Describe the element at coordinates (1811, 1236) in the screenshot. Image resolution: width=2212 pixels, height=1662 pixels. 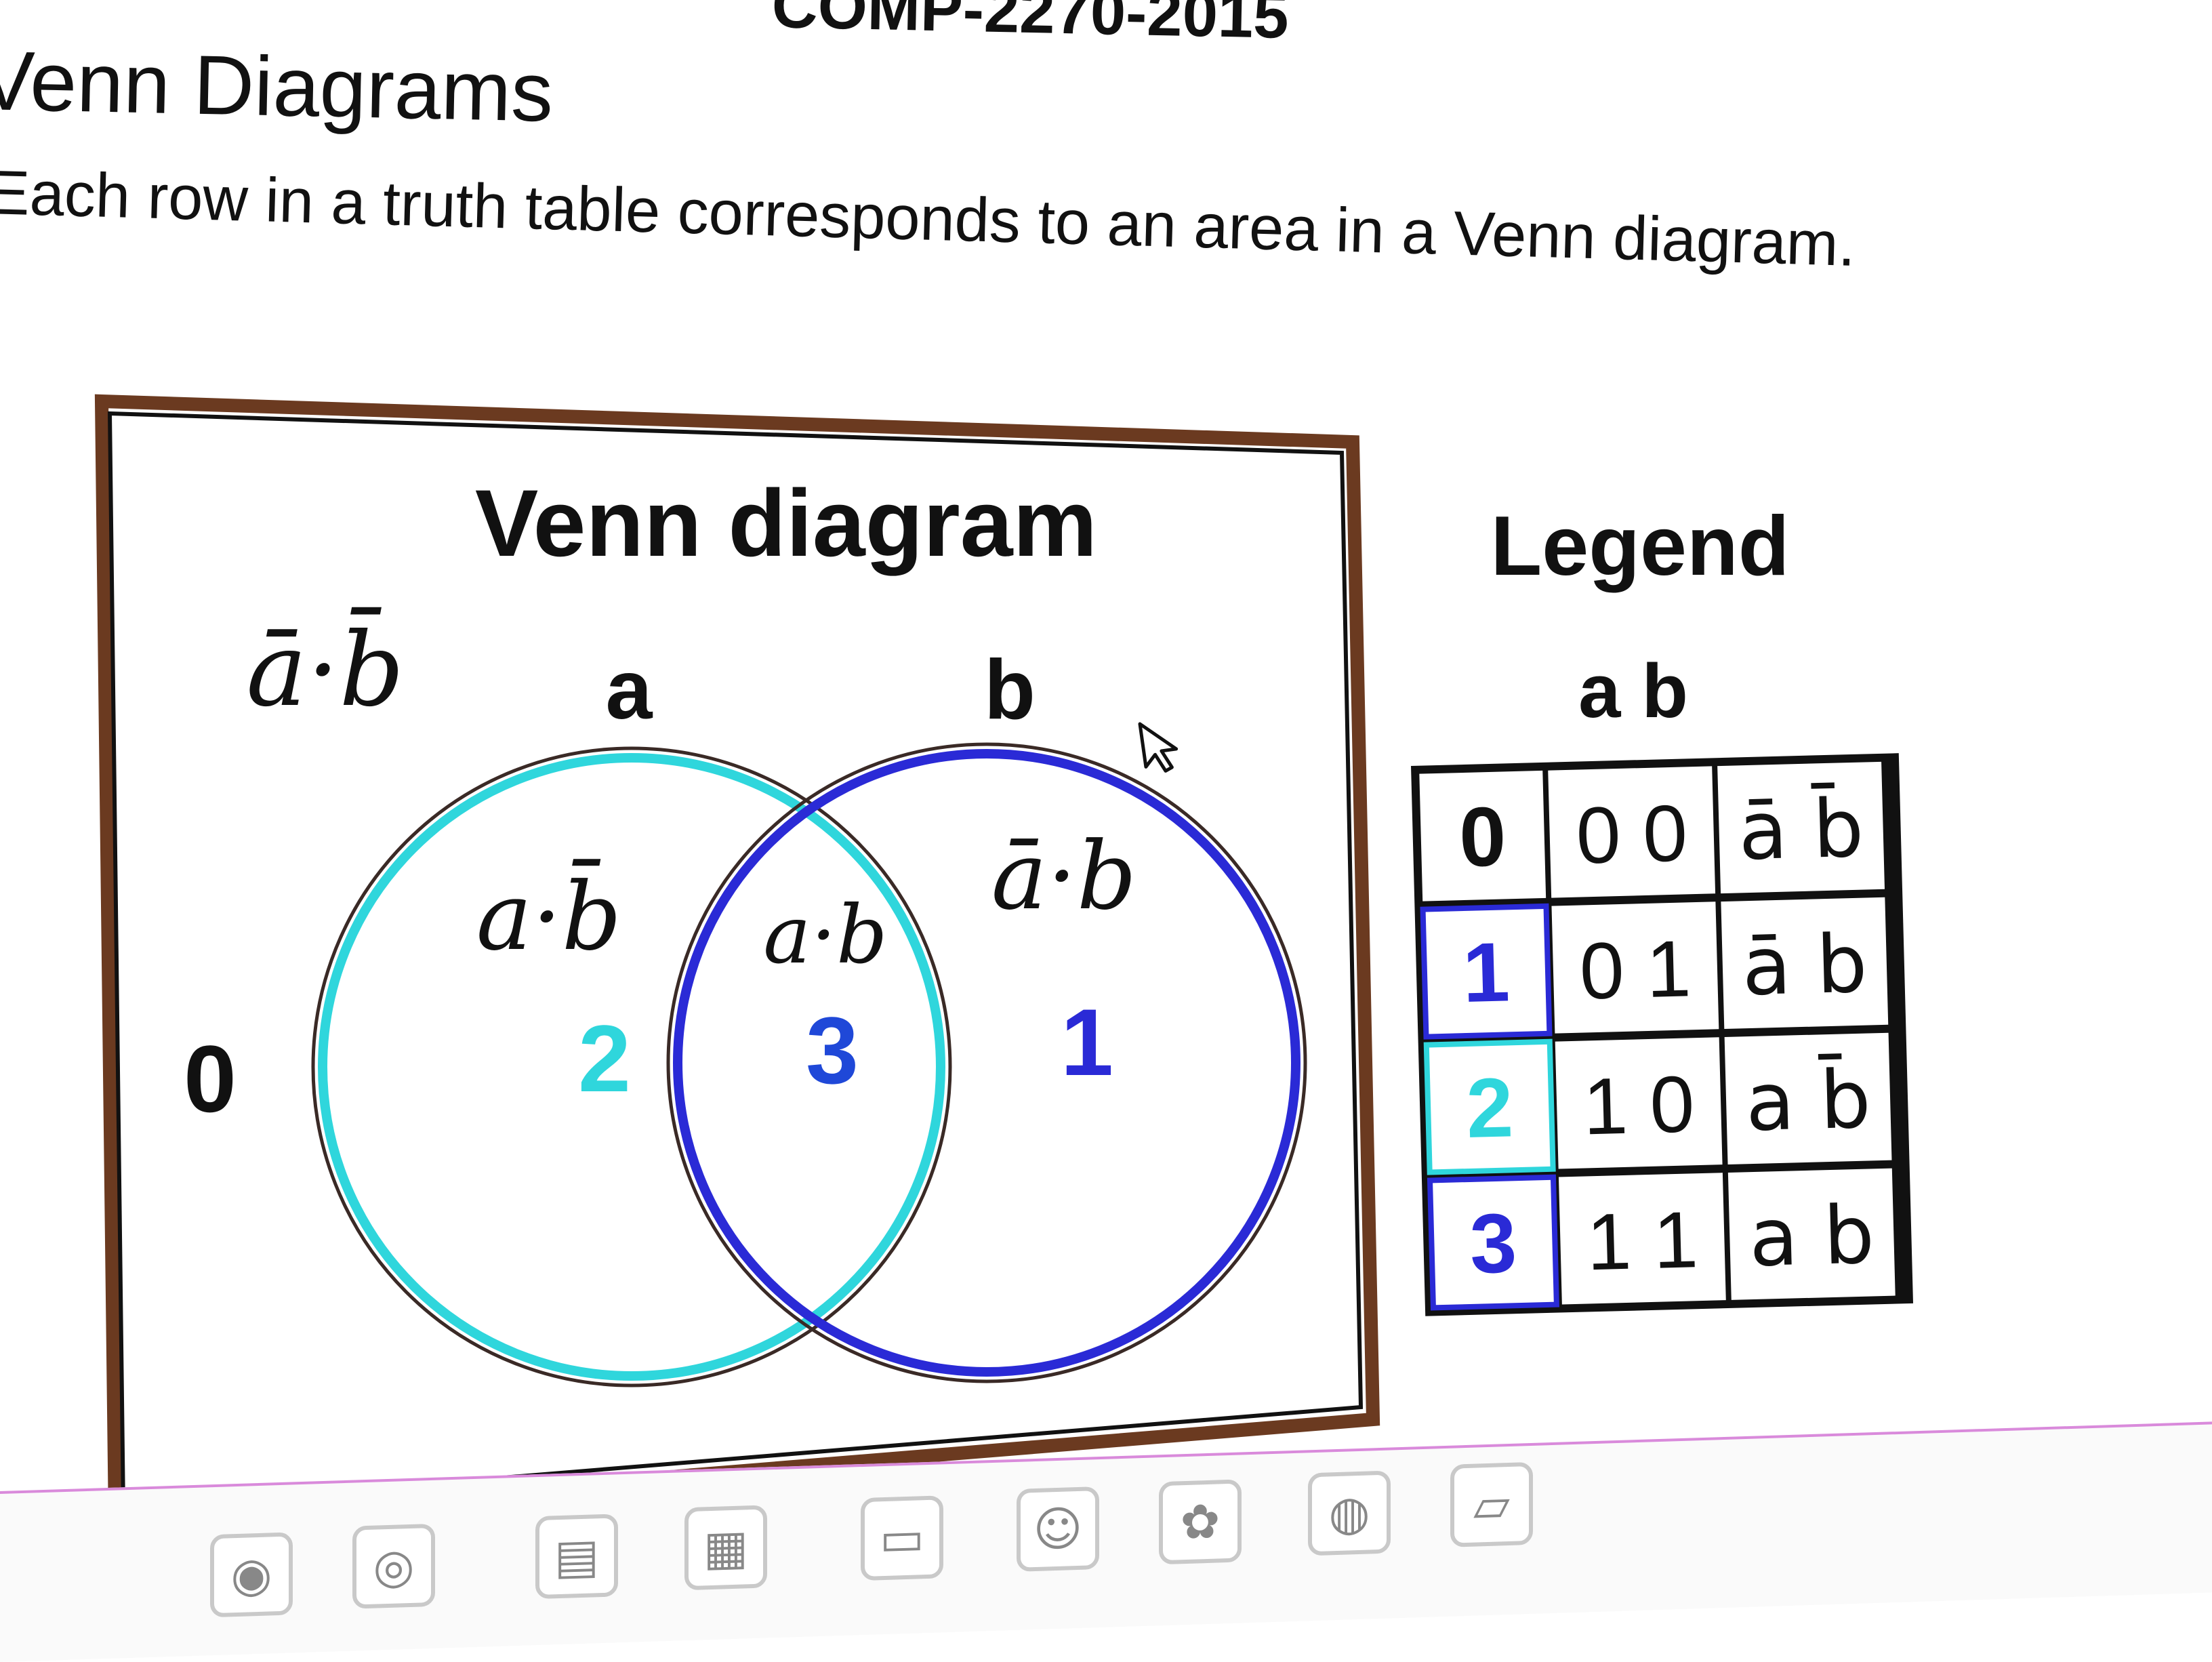
I see `legend-term-text: a b` at that location.